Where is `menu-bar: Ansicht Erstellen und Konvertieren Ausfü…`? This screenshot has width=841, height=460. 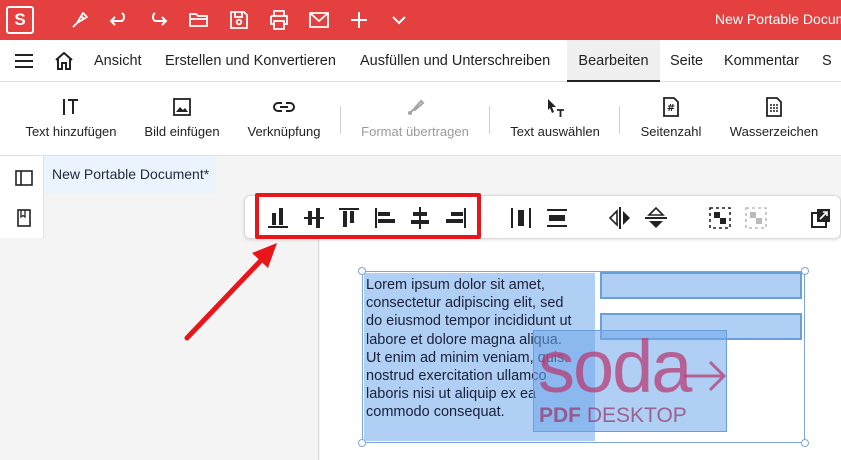 menu-bar: Ansicht Erstellen und Konvertieren Ausfü… is located at coordinates (420, 61).